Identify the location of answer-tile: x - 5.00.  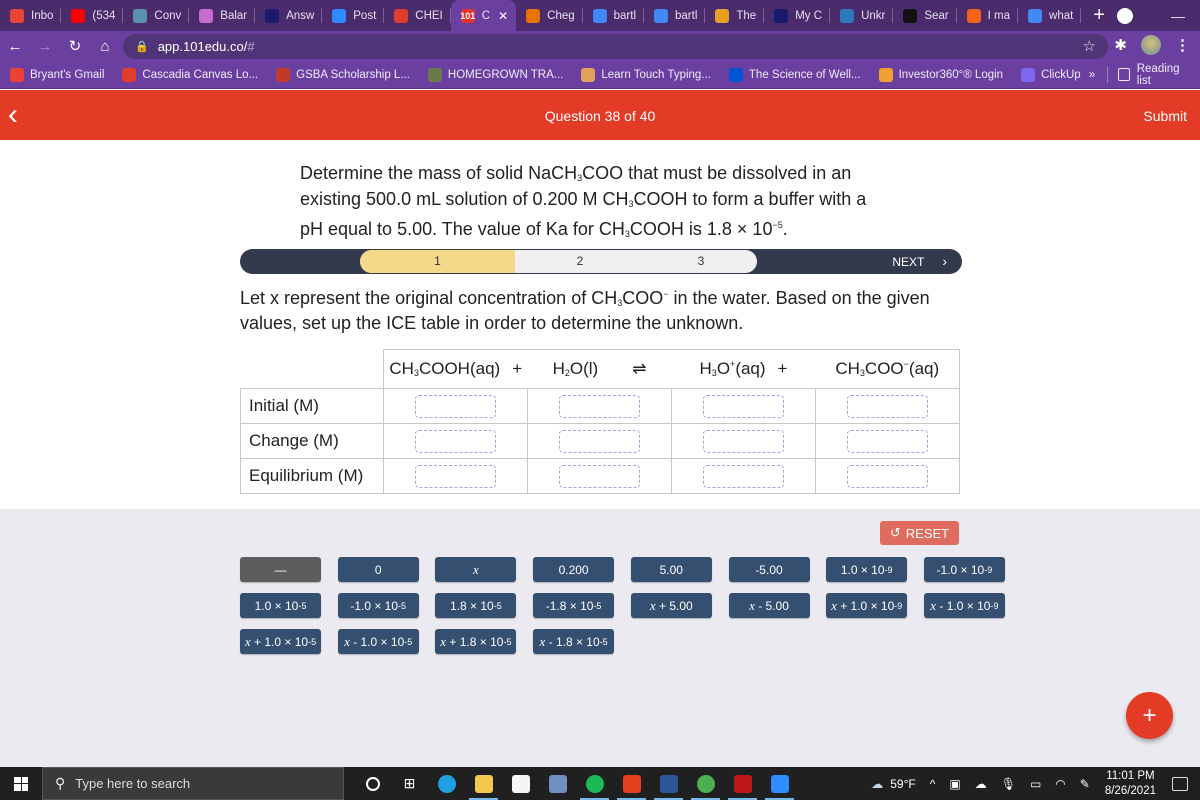
(769, 605).